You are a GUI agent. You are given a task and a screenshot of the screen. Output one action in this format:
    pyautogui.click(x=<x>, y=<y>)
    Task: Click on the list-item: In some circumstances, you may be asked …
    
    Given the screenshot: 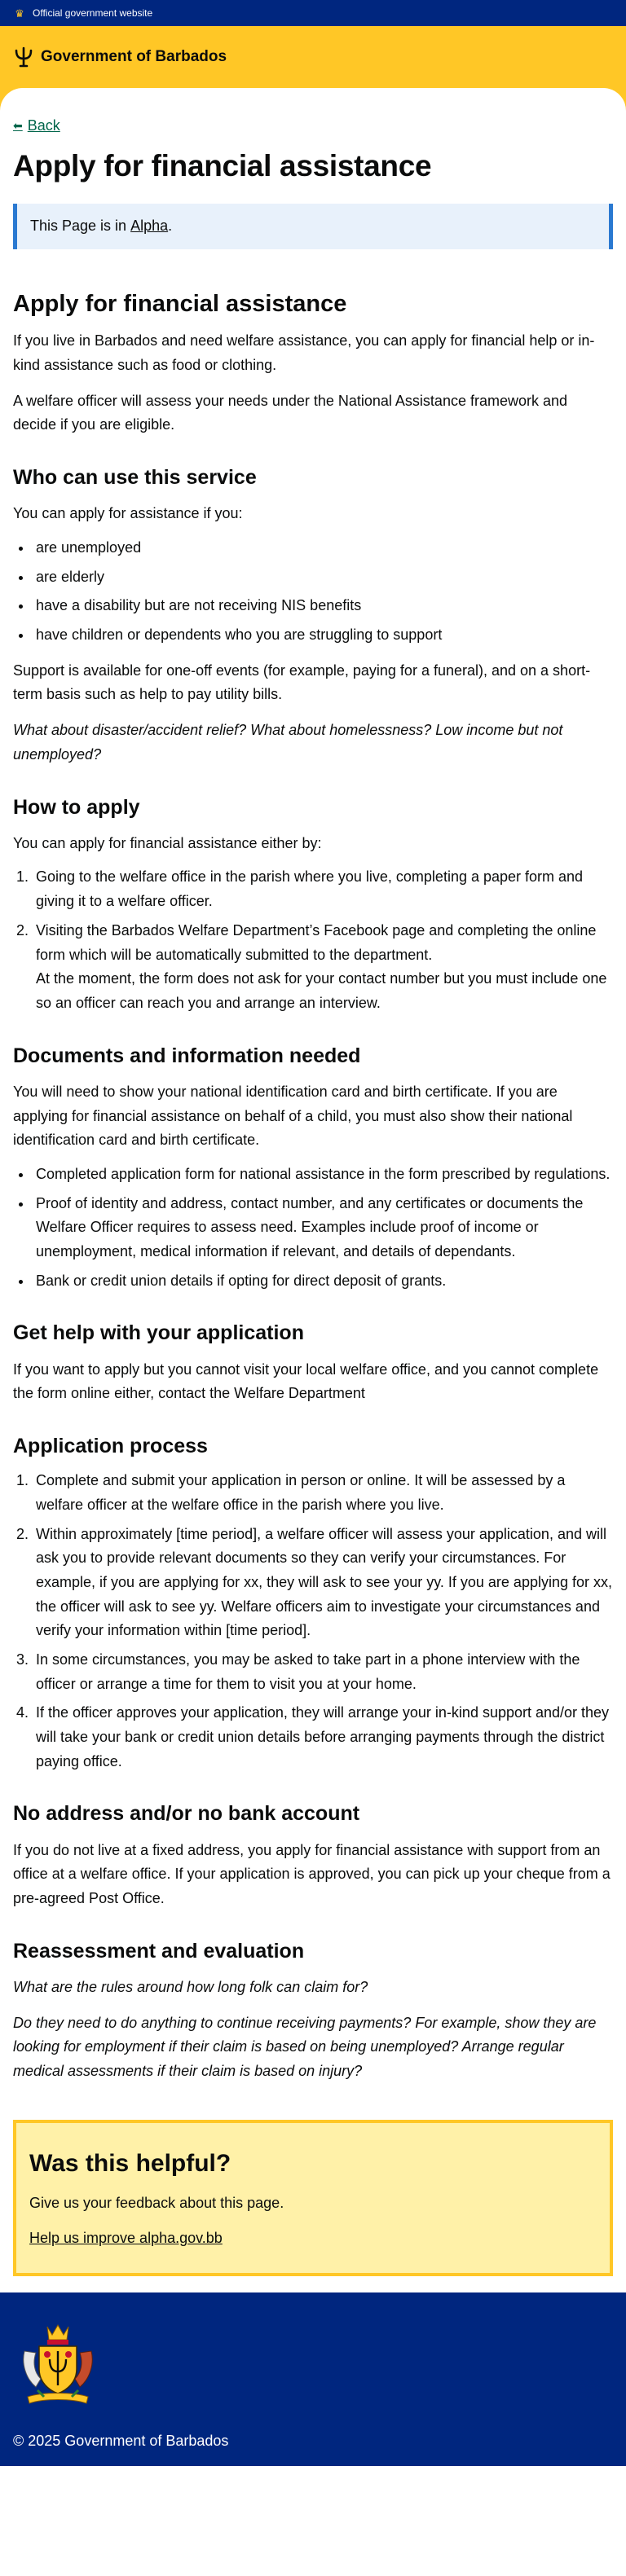 What is the action you would take?
    pyautogui.click(x=323, y=1672)
    